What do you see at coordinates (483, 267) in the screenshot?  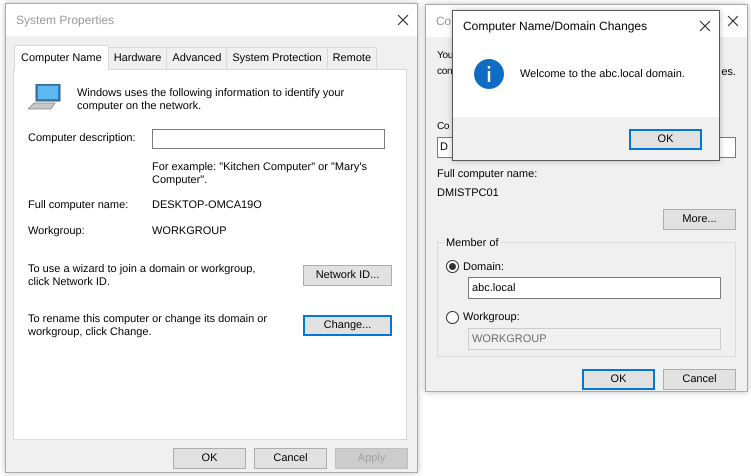 I see `radio-label: Domain:` at bounding box center [483, 267].